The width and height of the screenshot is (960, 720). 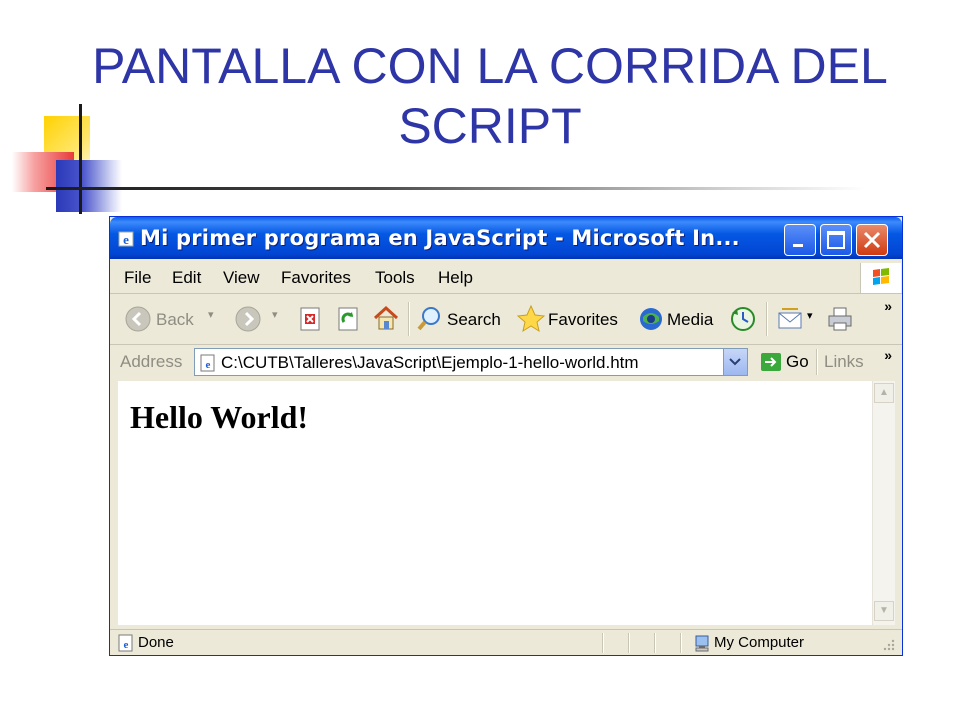 What do you see at coordinates (156, 642) in the screenshot?
I see `status-text: Done` at bounding box center [156, 642].